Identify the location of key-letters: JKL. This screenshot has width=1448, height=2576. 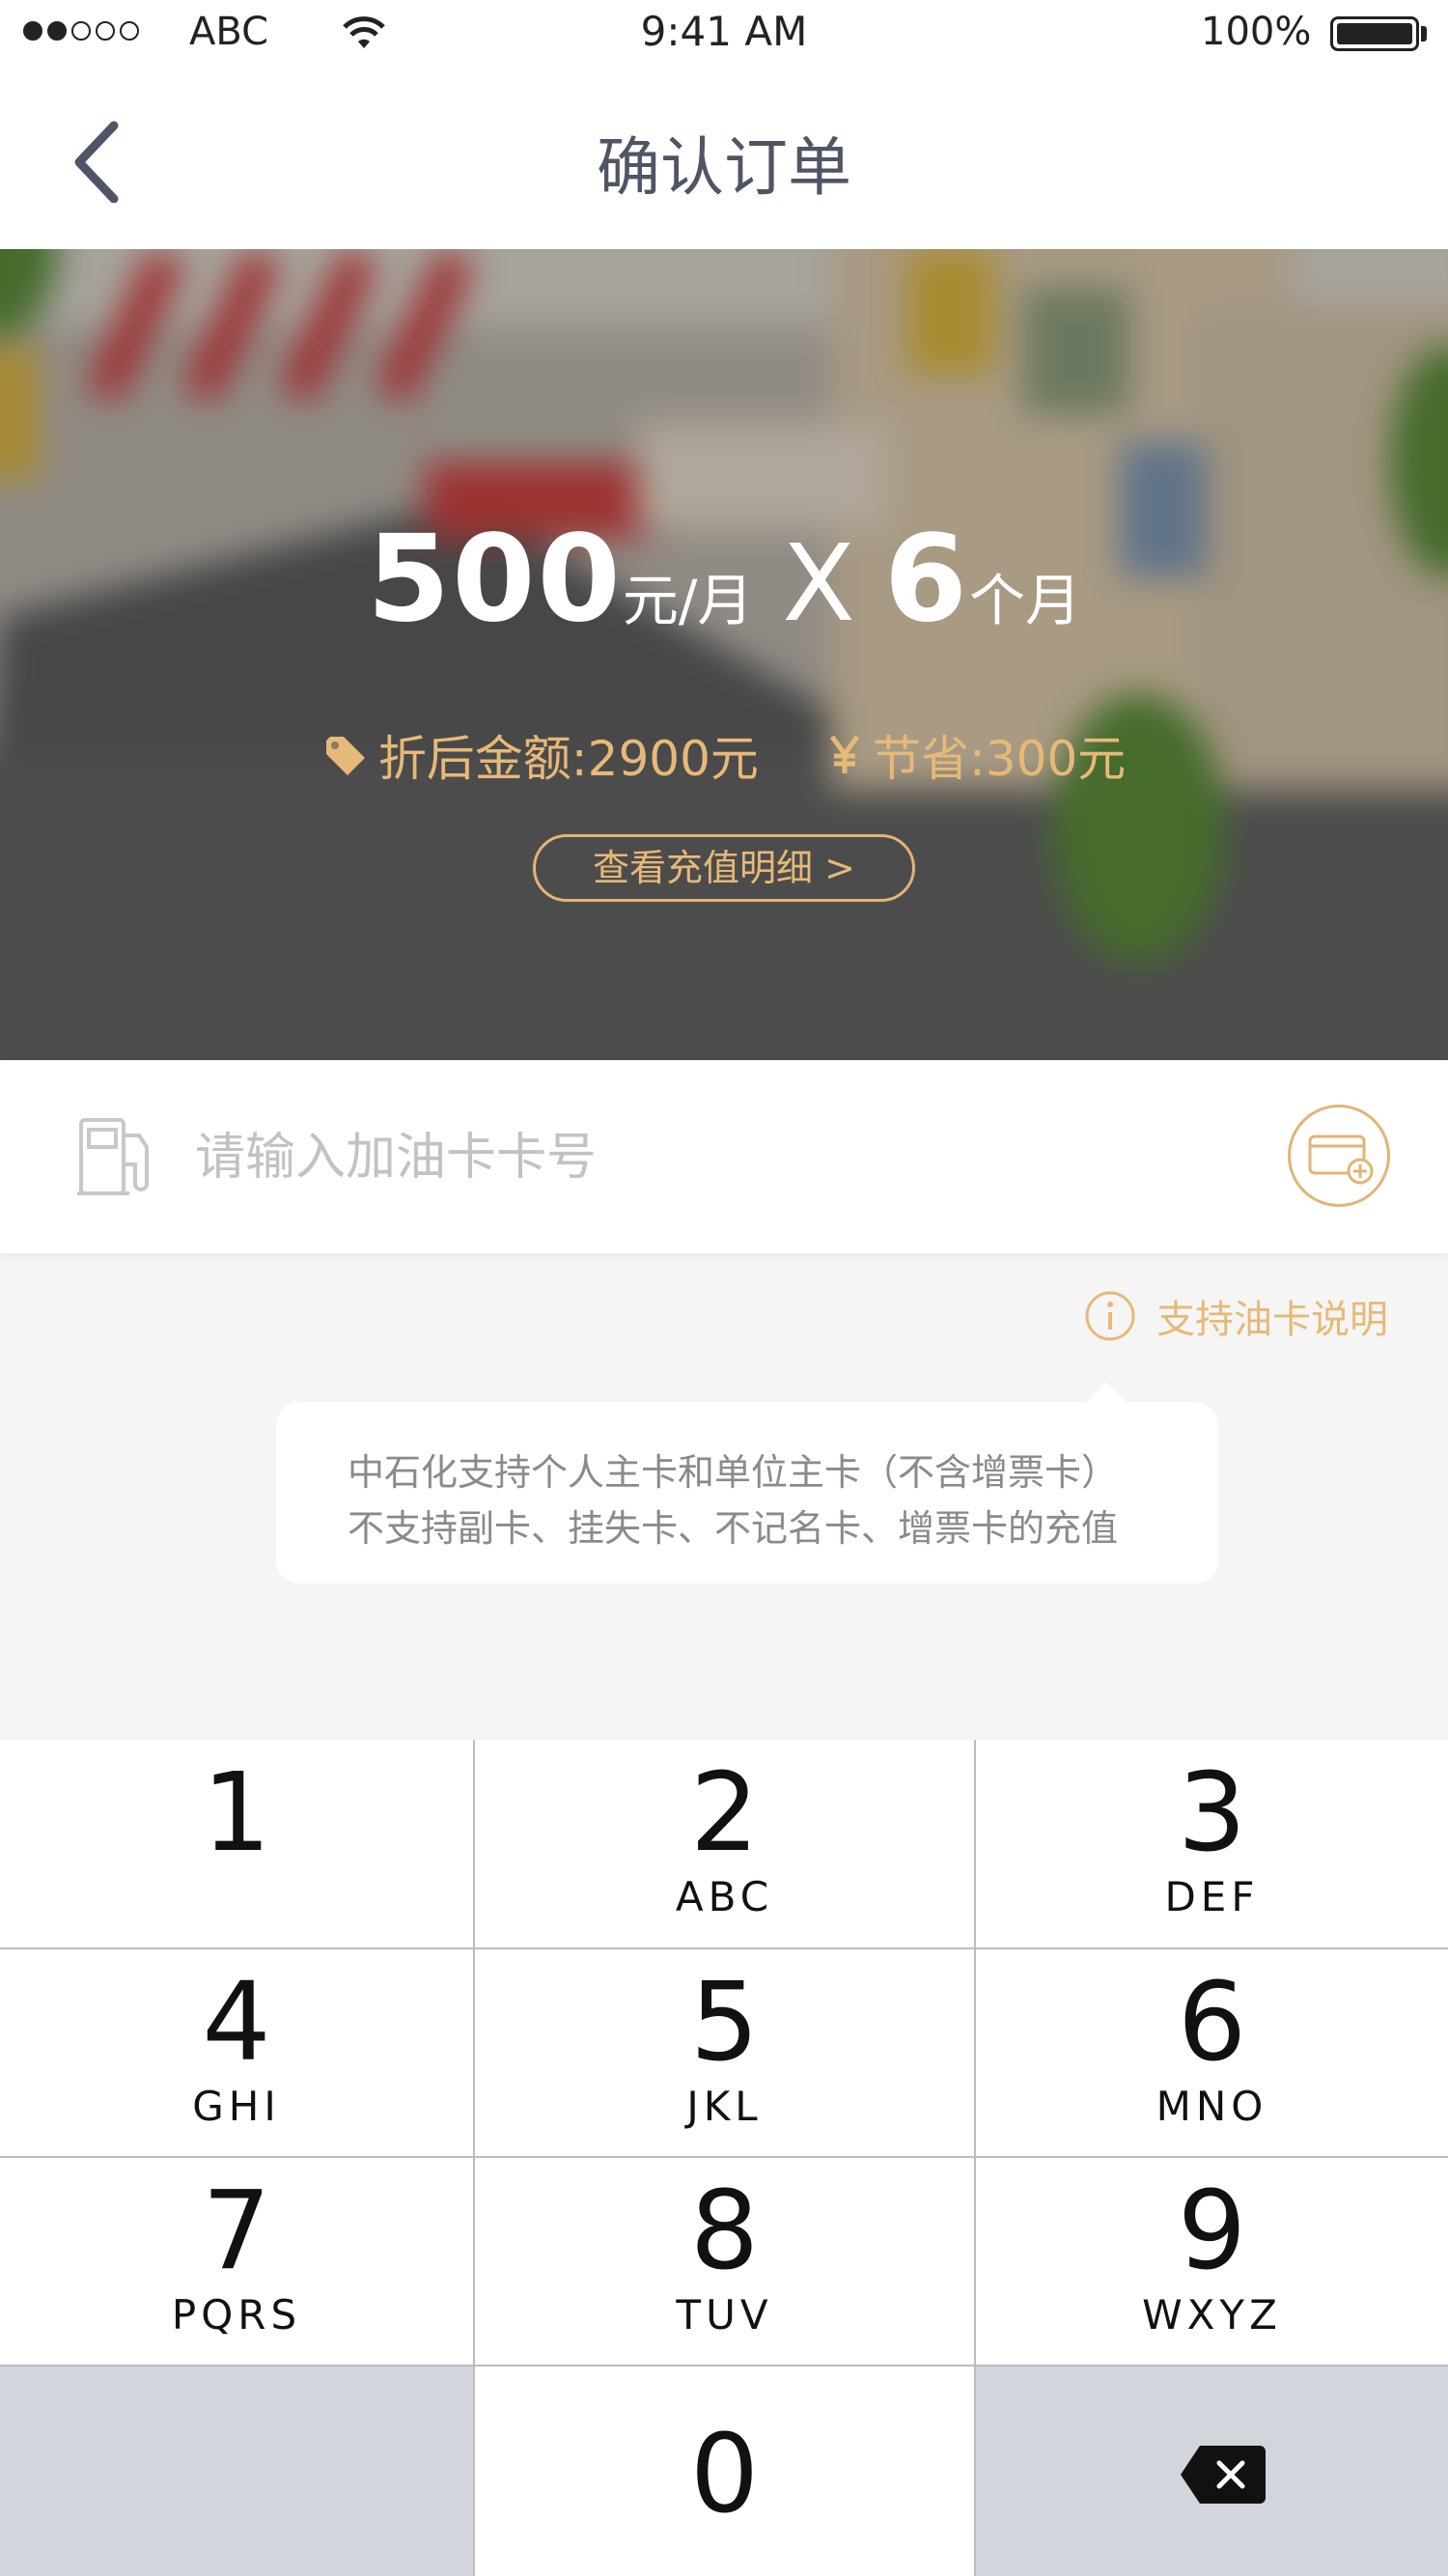
(725, 2107).